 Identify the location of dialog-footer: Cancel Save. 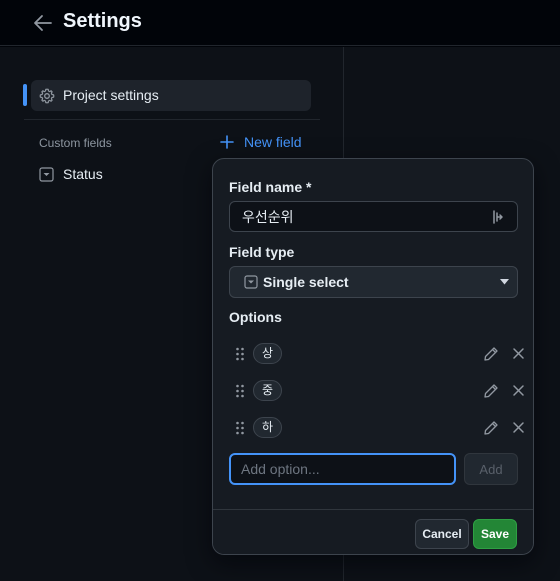
(373, 531).